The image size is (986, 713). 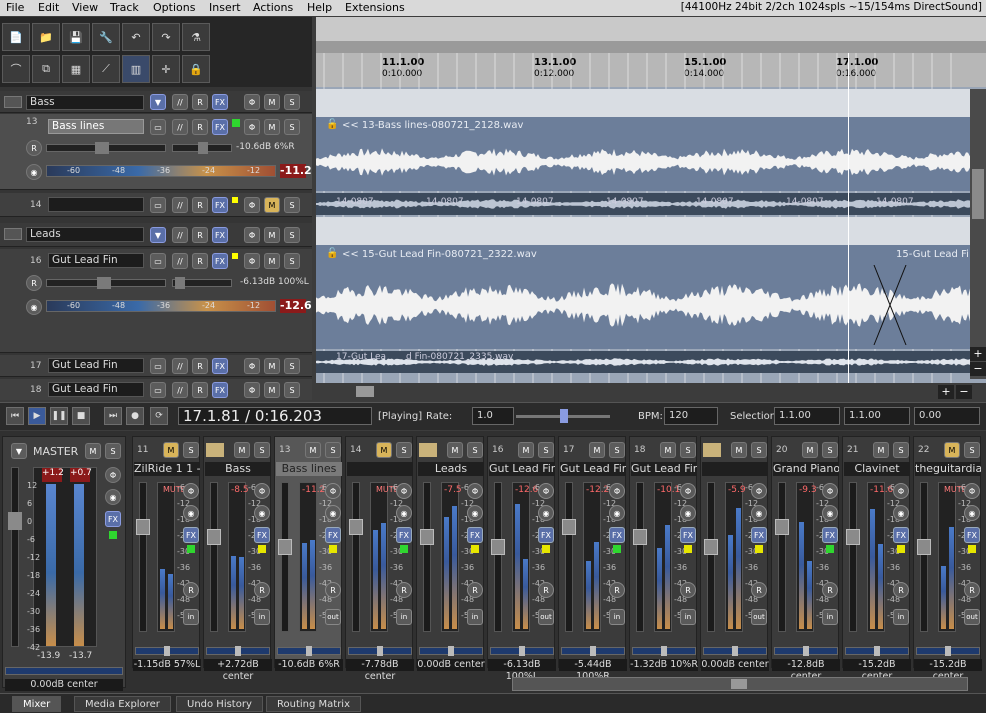 I want to click on lock-button: 🔒, so click(x=196, y=69).